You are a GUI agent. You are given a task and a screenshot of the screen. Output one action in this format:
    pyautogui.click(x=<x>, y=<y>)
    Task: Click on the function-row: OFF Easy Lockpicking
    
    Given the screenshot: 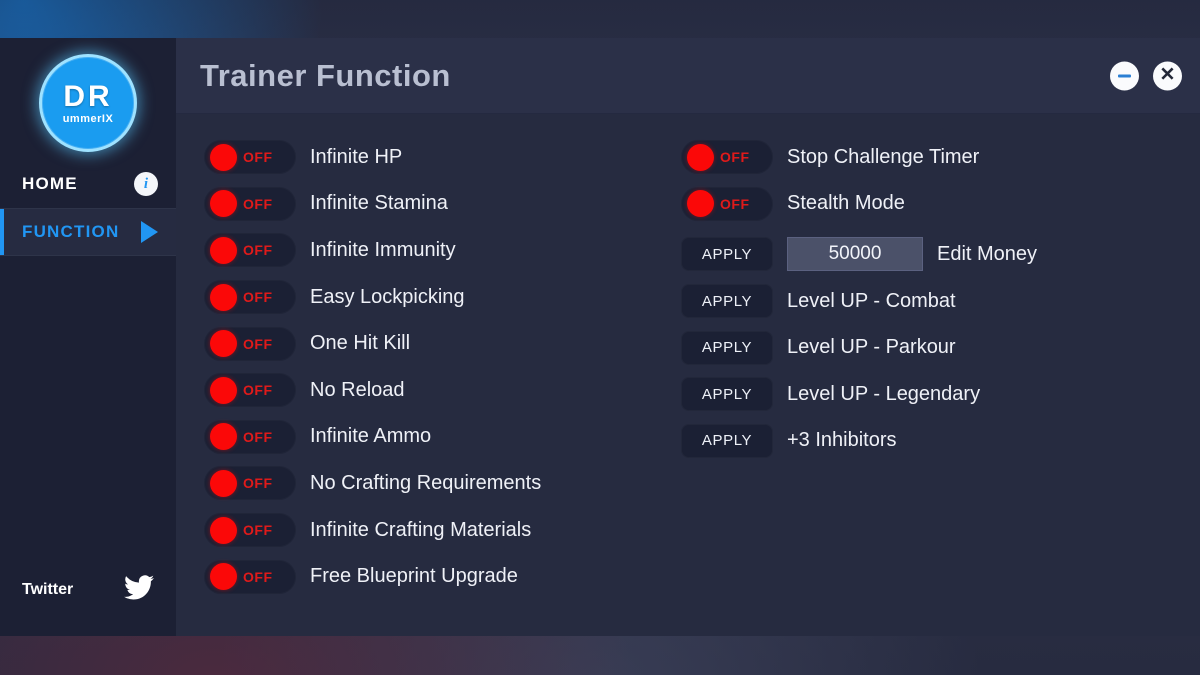 What is the action you would take?
    pyautogui.click(x=439, y=297)
    